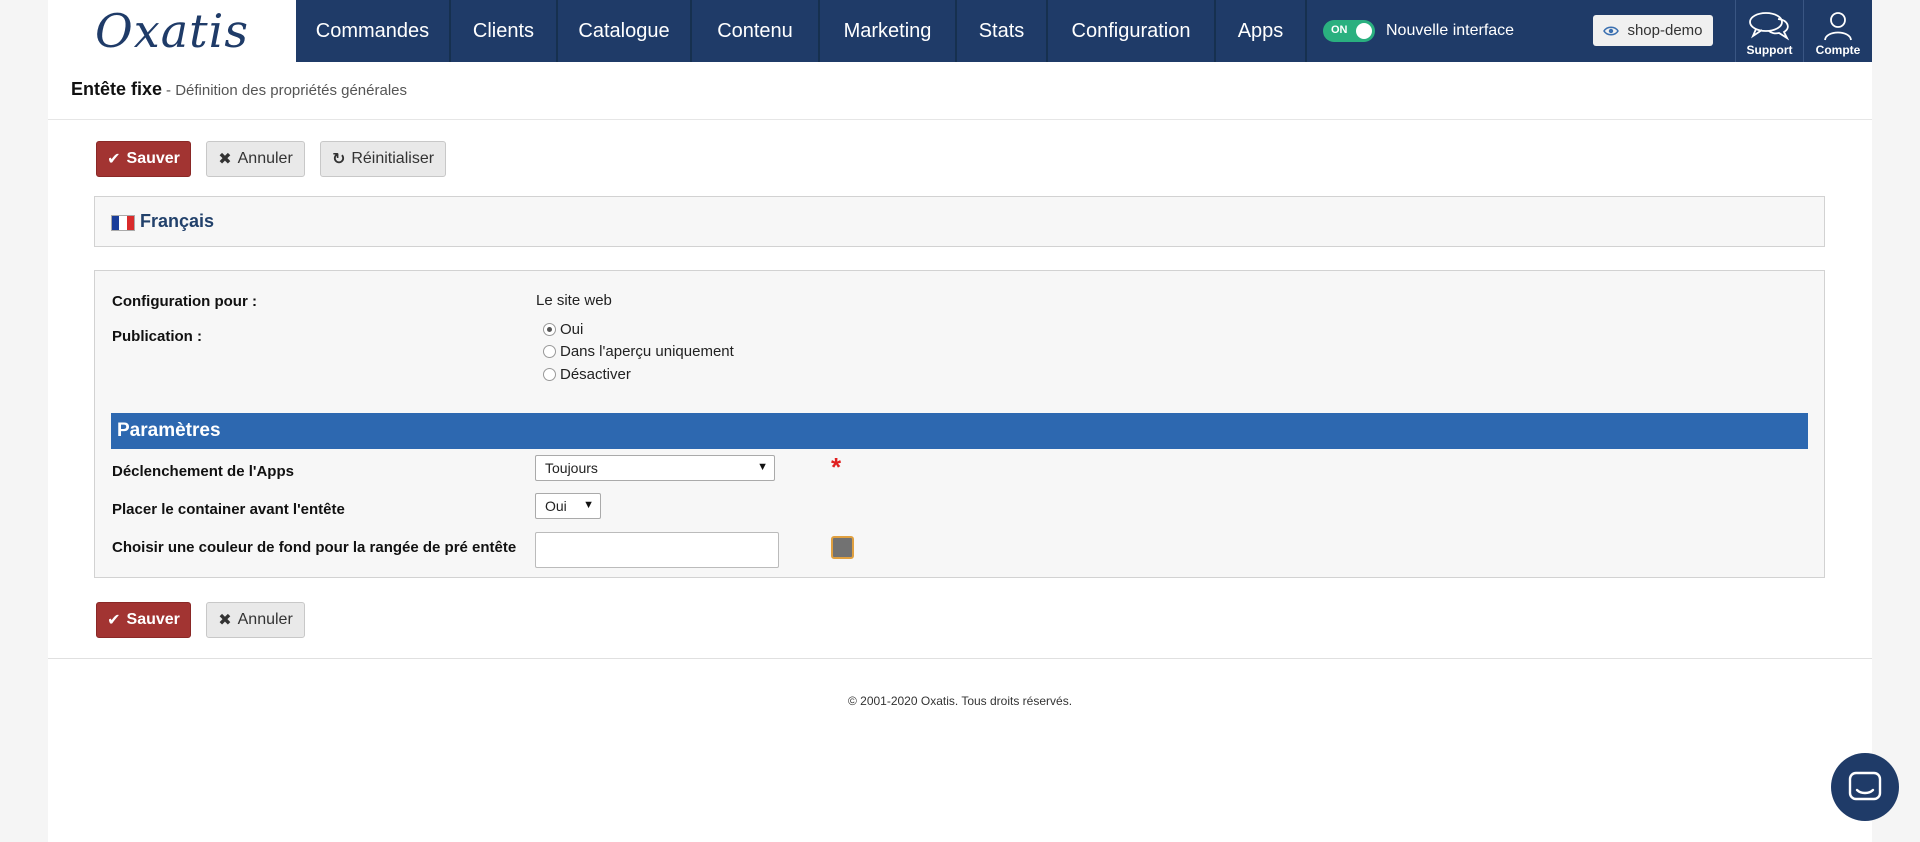 The height and width of the screenshot is (842, 1920). I want to click on eye-icon, so click(1611, 30).